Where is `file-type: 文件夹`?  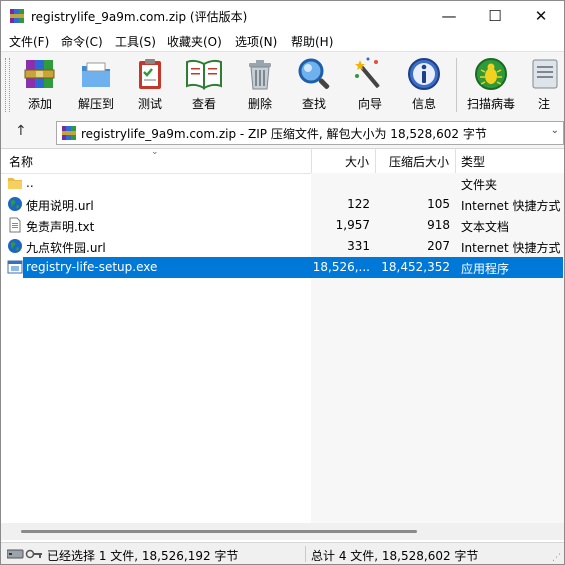
file-type: 文件夹 is located at coordinates (479, 185).